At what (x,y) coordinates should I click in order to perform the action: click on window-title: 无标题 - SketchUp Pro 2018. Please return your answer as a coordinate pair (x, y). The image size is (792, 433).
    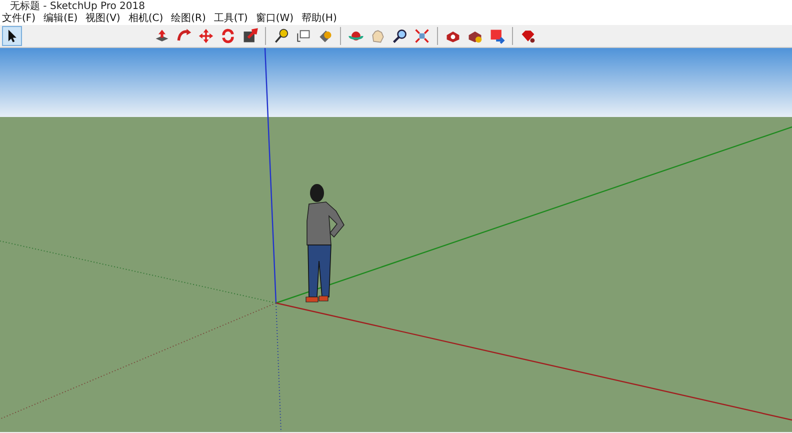
    Looking at the image, I should click on (77, 6).